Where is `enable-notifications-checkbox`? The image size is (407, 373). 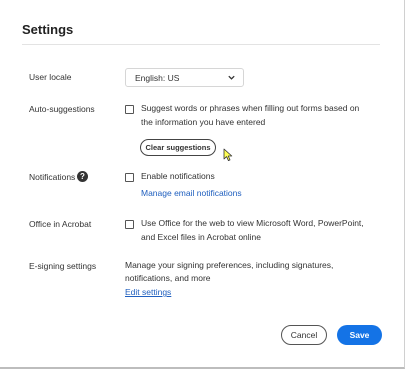 enable-notifications-checkbox is located at coordinates (129, 177).